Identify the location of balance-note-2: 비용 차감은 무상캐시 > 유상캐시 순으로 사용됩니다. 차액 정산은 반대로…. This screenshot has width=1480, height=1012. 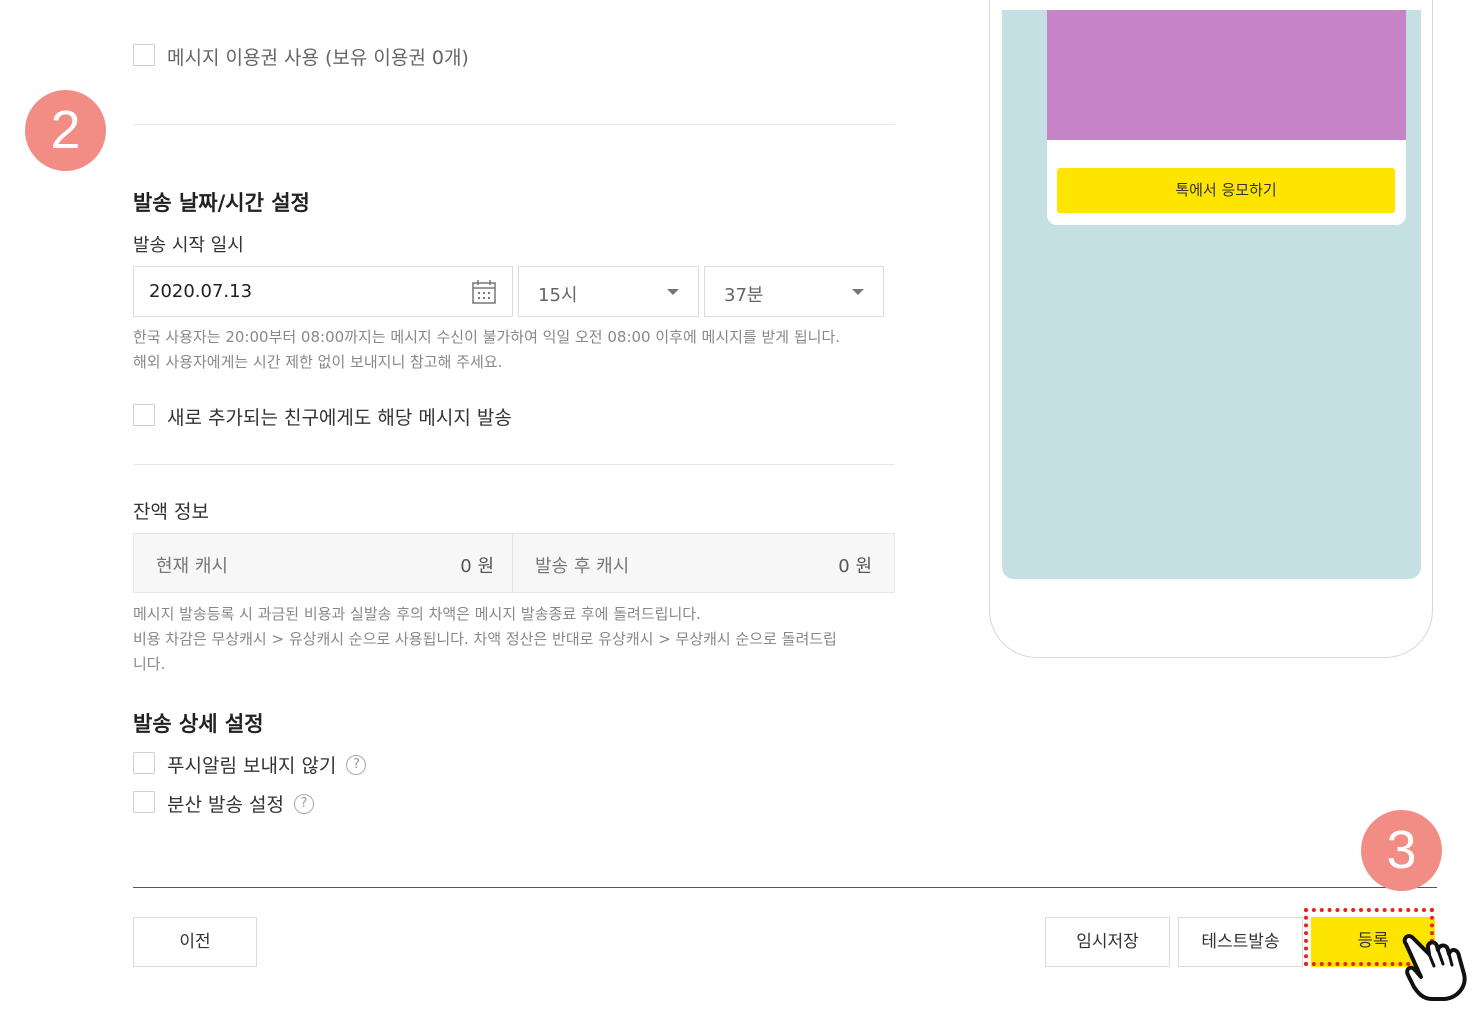
(485, 639).